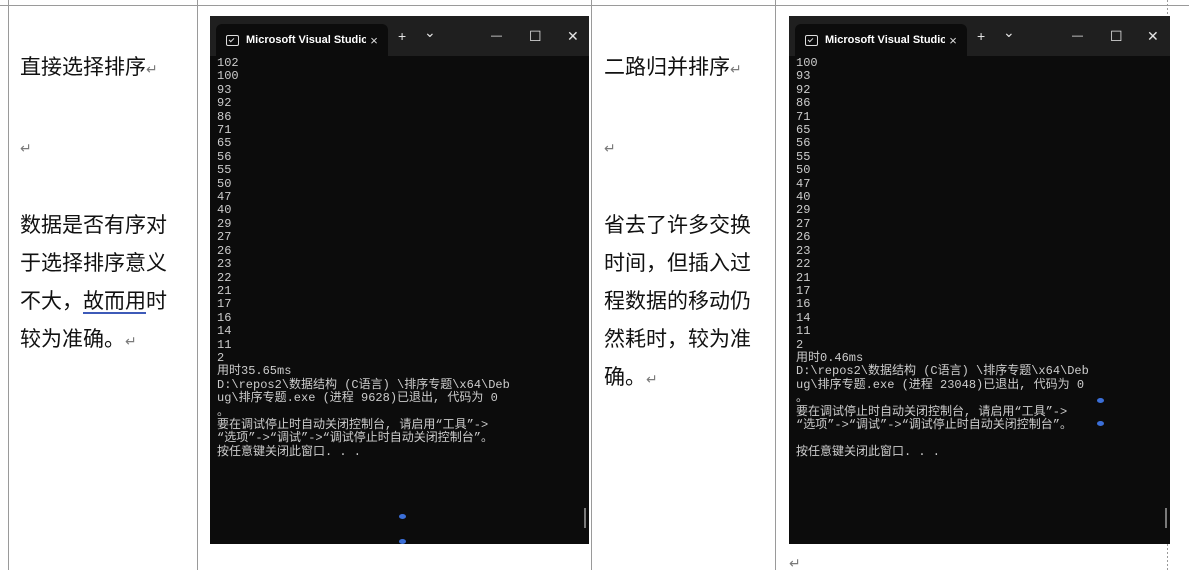 This screenshot has height=572, width=1189. Describe the element at coordinates (114, 301) in the screenshot. I see `cell-body-underlined: 故而用` at that location.